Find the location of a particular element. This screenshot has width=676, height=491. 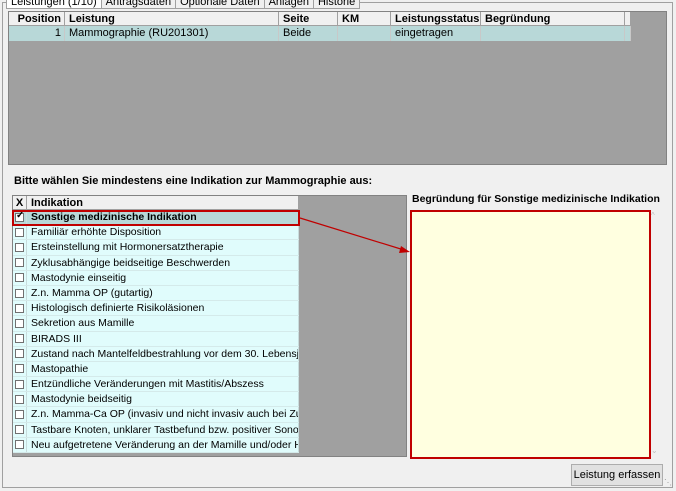

list-item: Ersteinstellung mit Hormonersatztherapie is located at coordinates (156, 248).